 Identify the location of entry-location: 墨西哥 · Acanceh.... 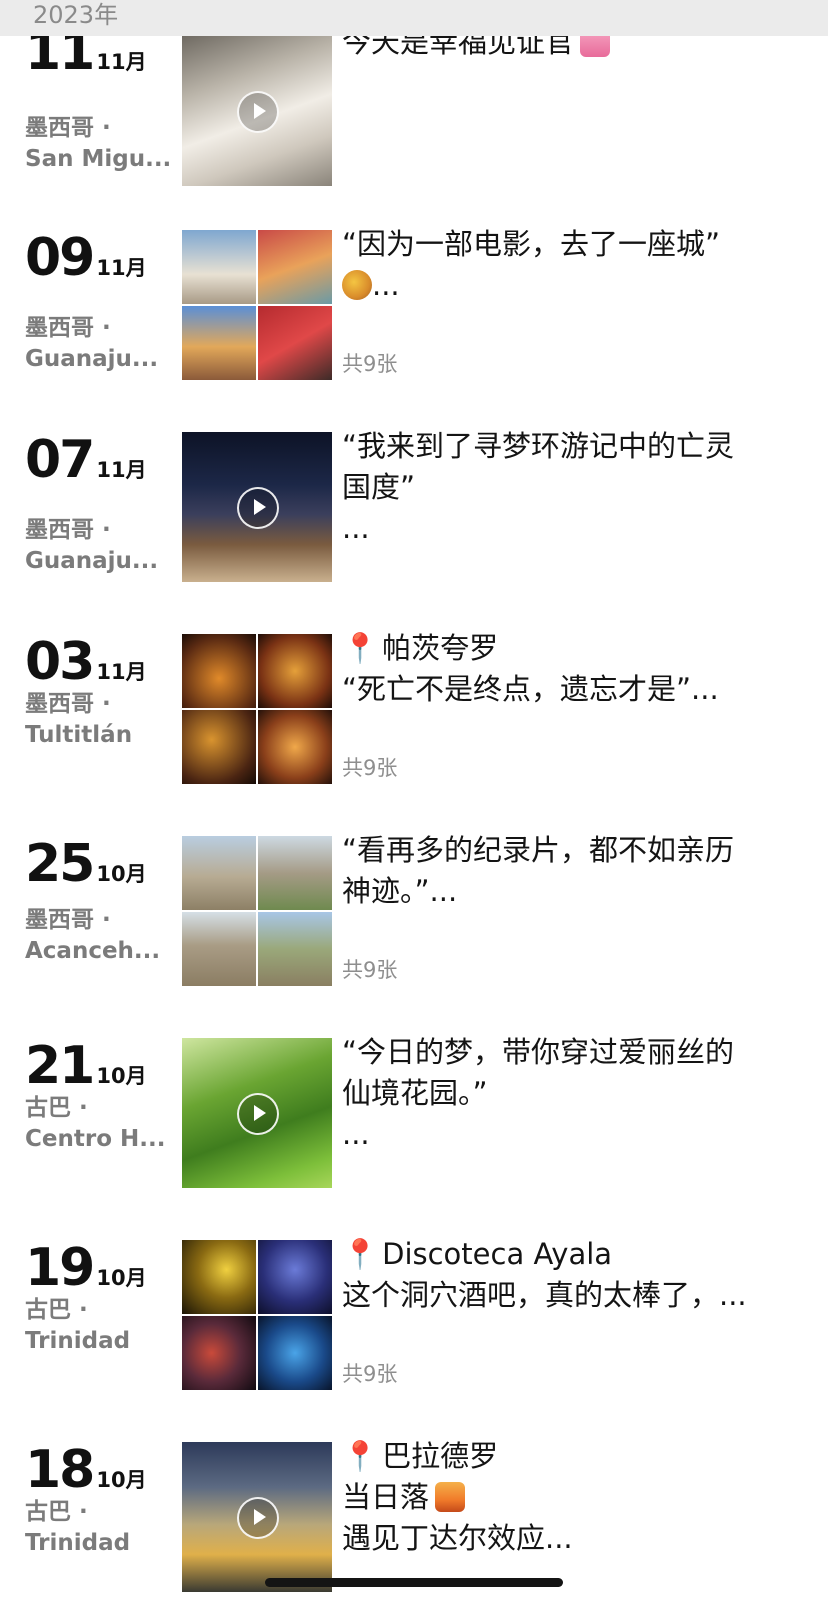
(97, 936).